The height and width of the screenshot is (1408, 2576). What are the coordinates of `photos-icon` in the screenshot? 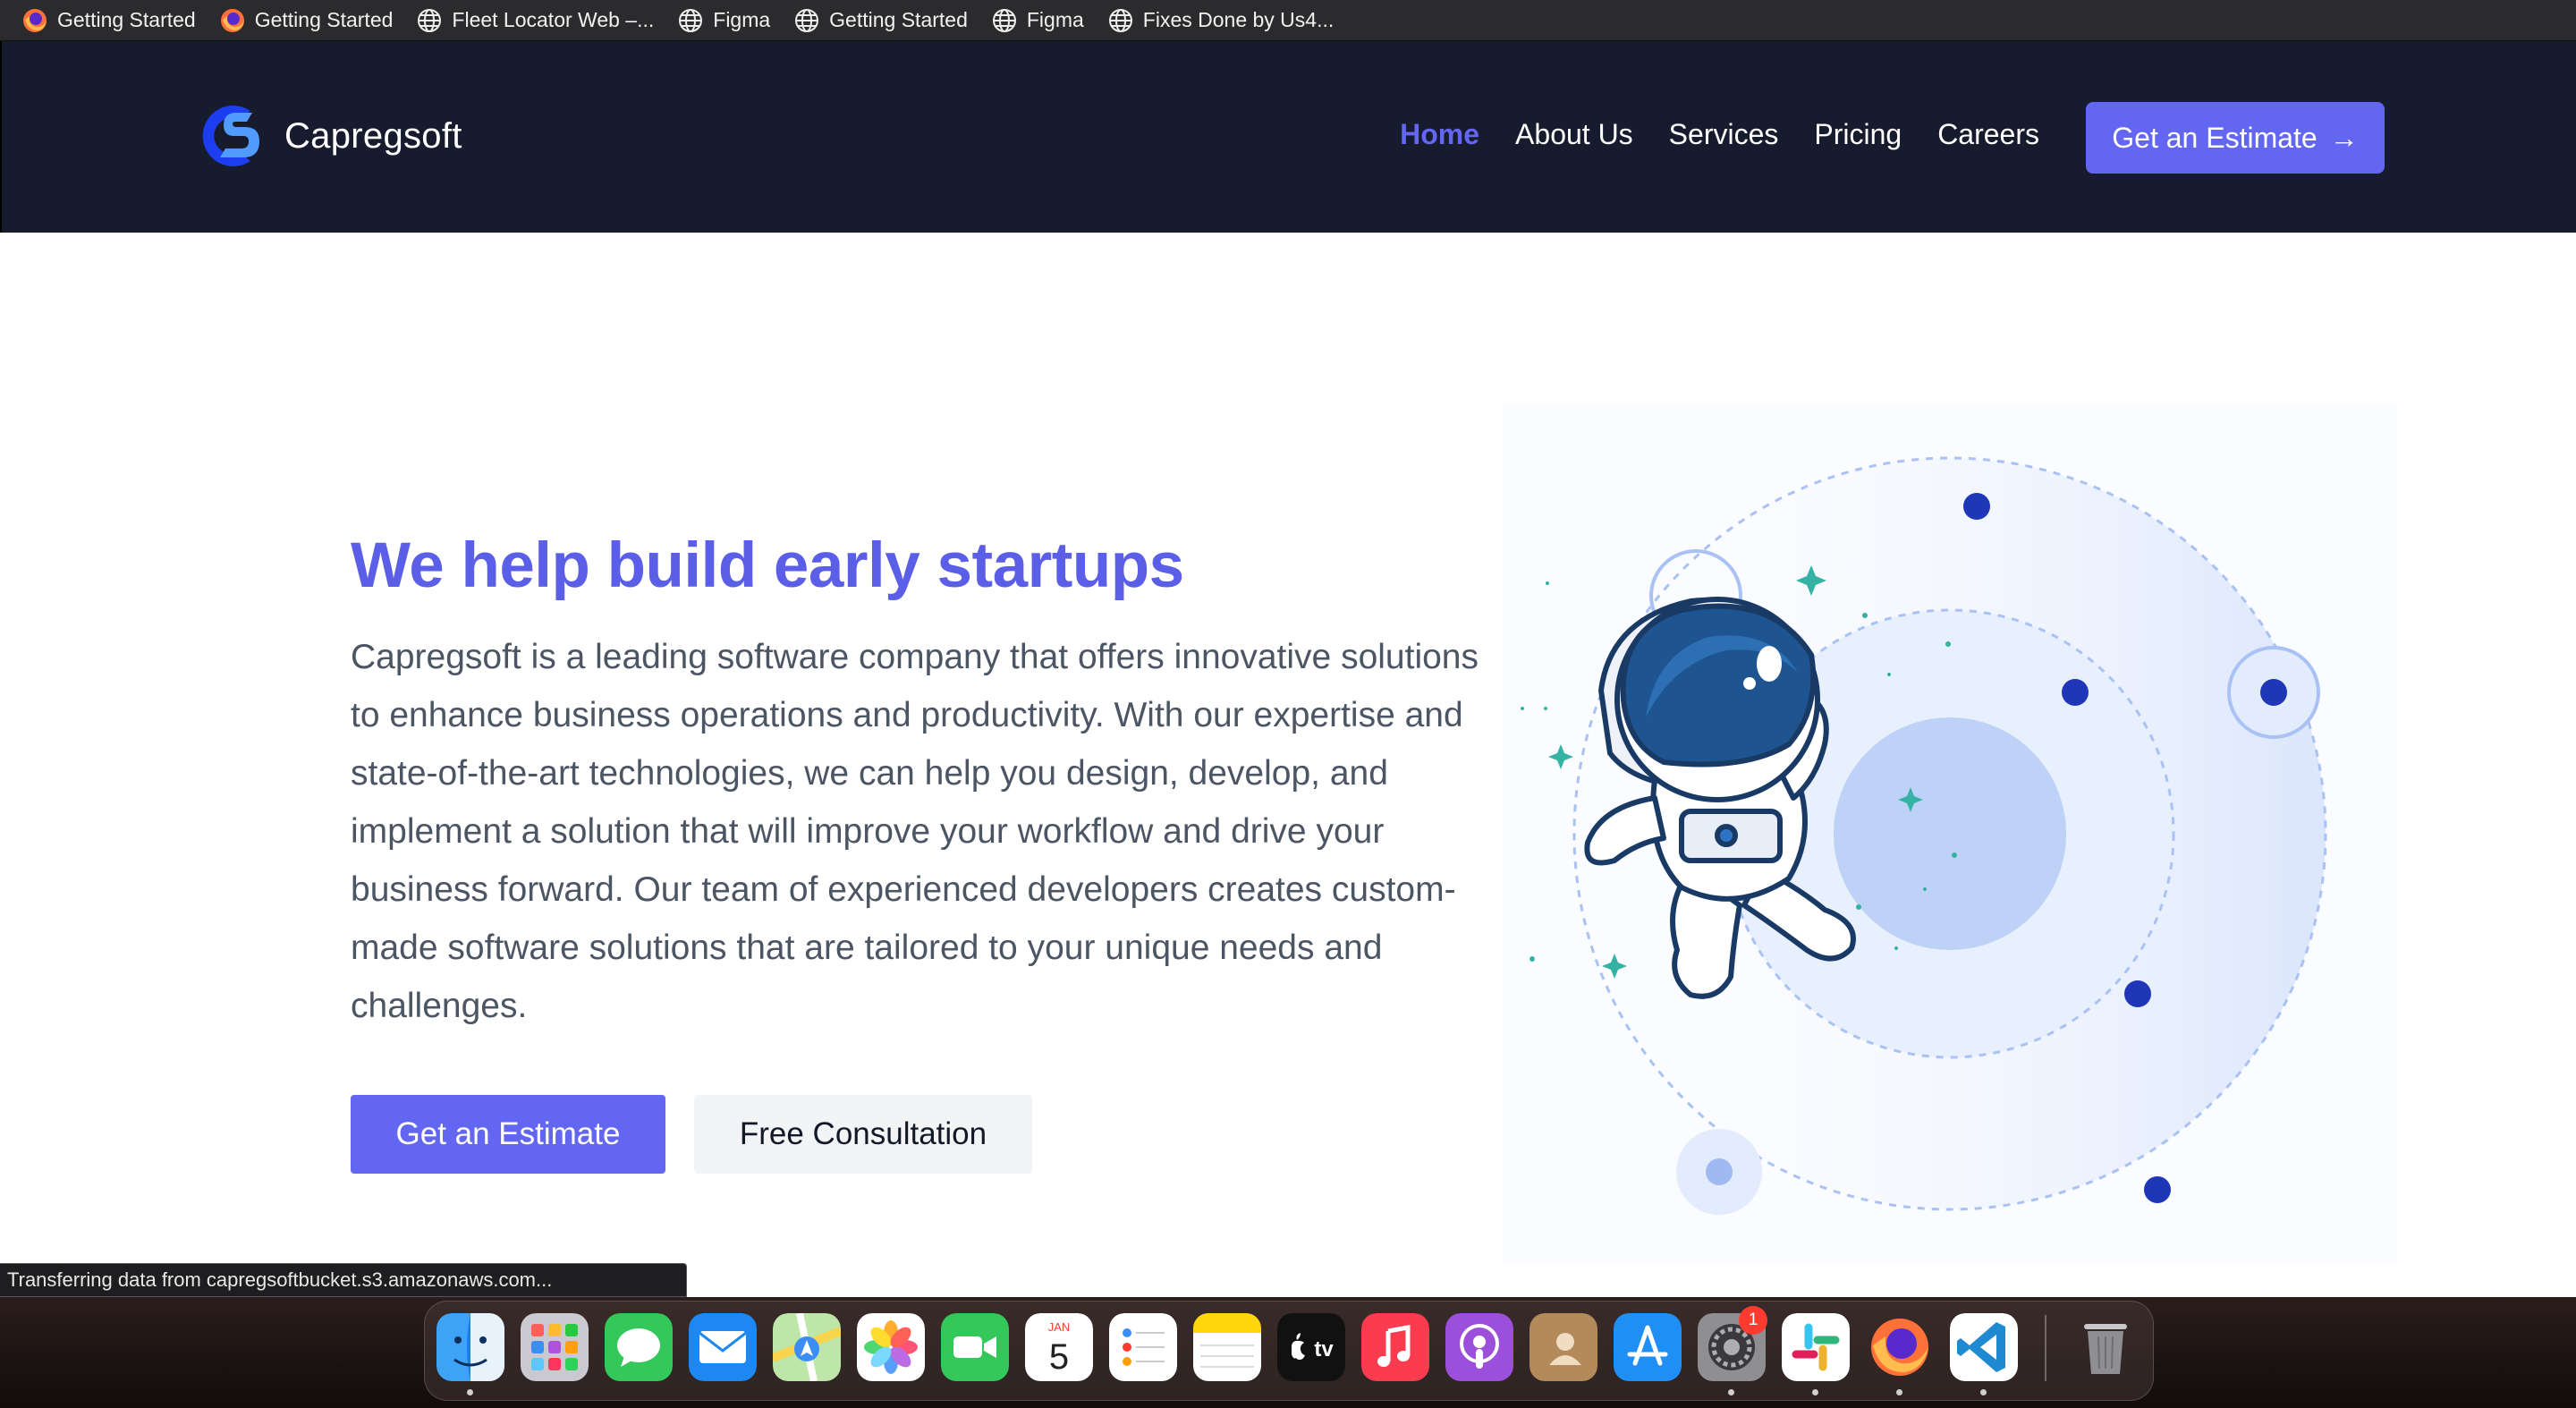 It's located at (891, 1347).